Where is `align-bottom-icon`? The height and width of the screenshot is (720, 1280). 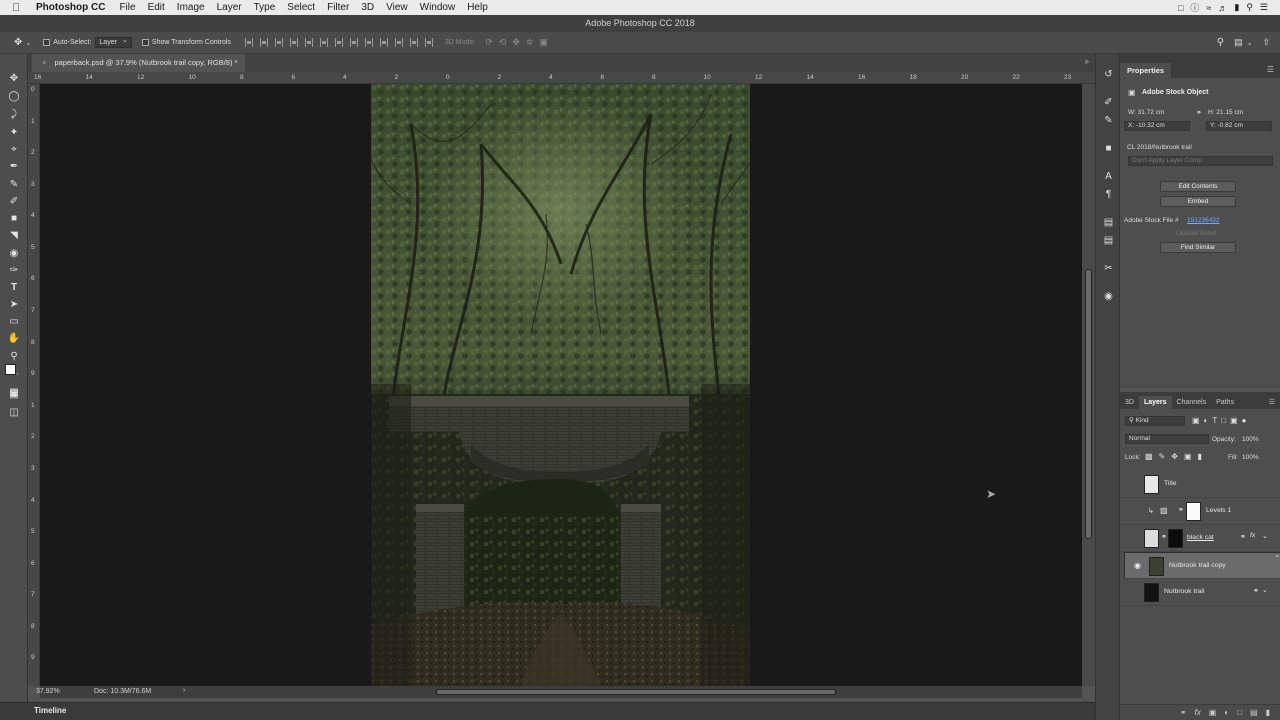
align-bottom-icon is located at coordinates (278, 42).